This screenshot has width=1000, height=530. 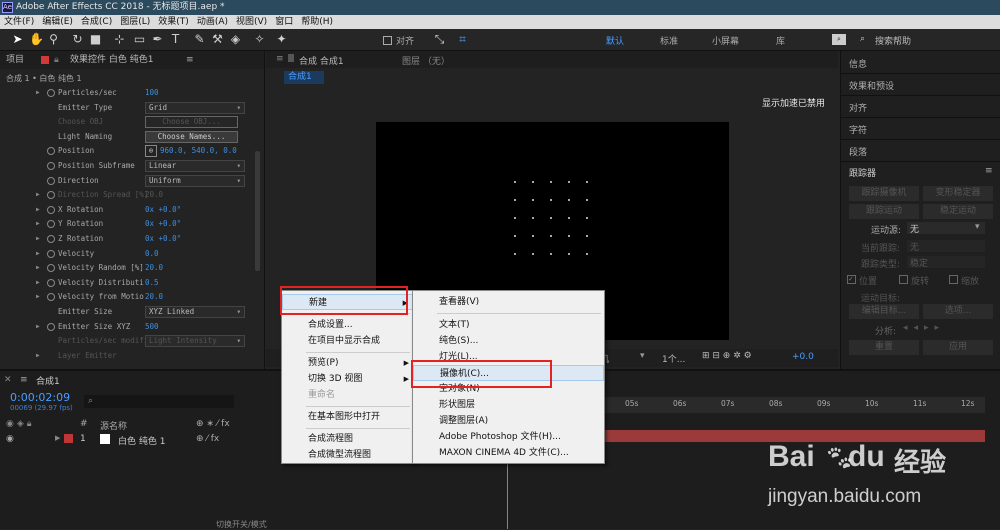 I want to click on tab-layer: 图层 （无）, so click(x=426, y=60).